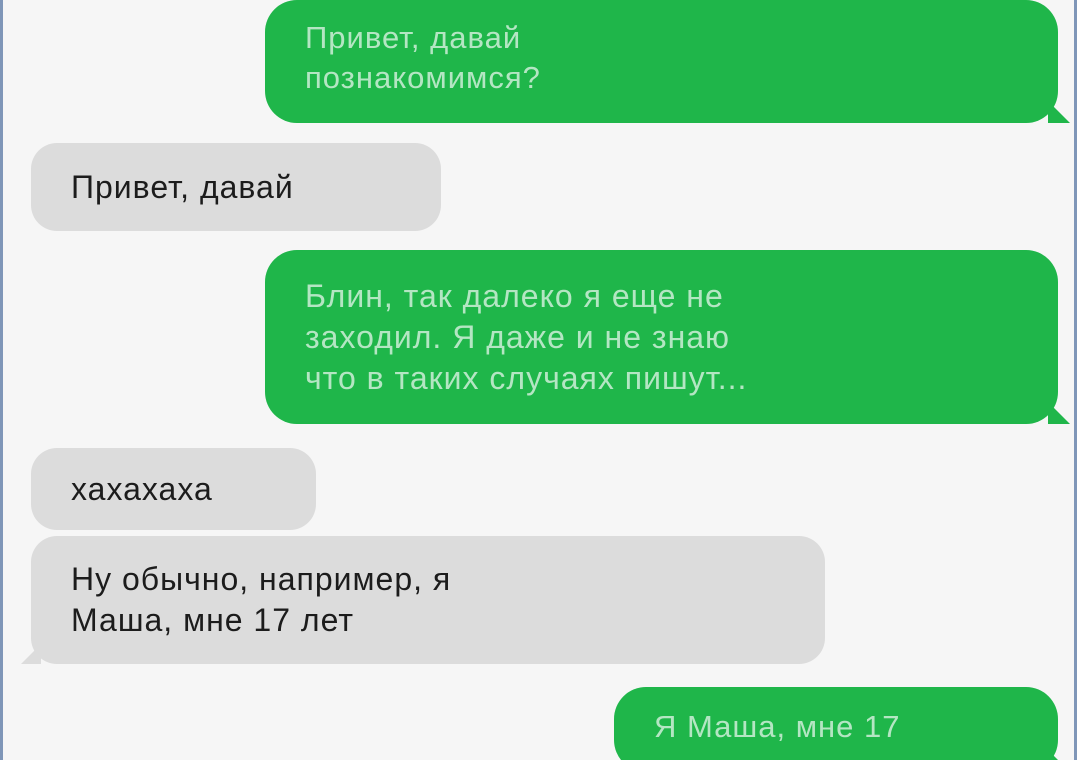  Describe the element at coordinates (423, 77) in the screenshot. I see `message-text-line: познакомимся?` at that location.